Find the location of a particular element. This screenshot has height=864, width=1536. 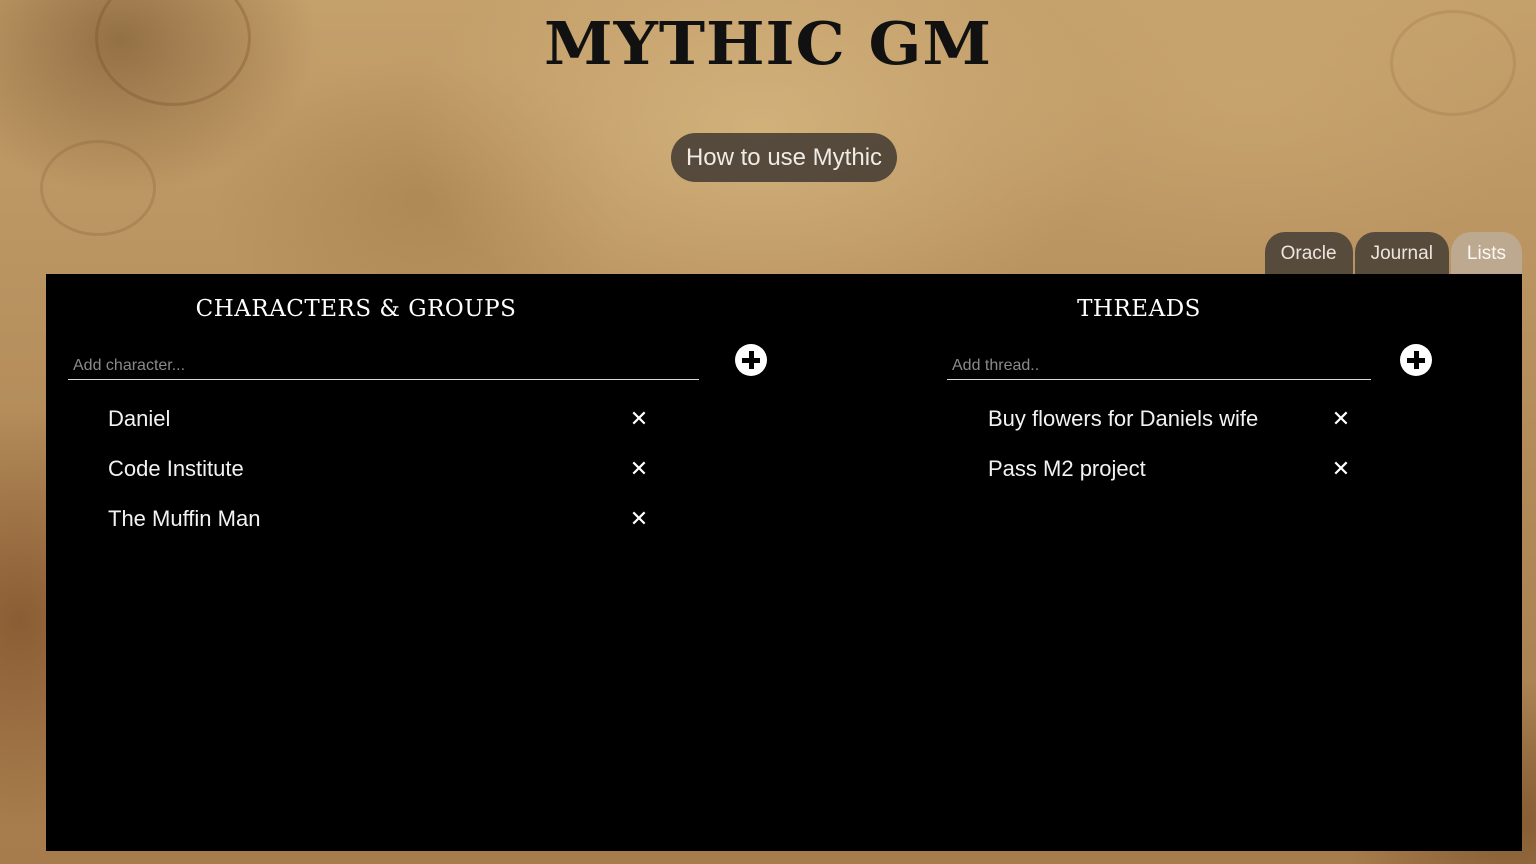

thread-item: Buy flowers for Daniels wife ✕ is located at coordinates (1198, 427).